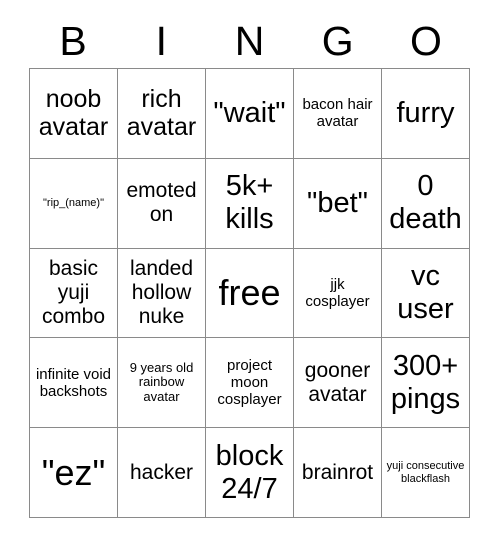 The image size is (500, 544). Describe the element at coordinates (337, 40) in the screenshot. I see `header-letter-g: G` at that location.